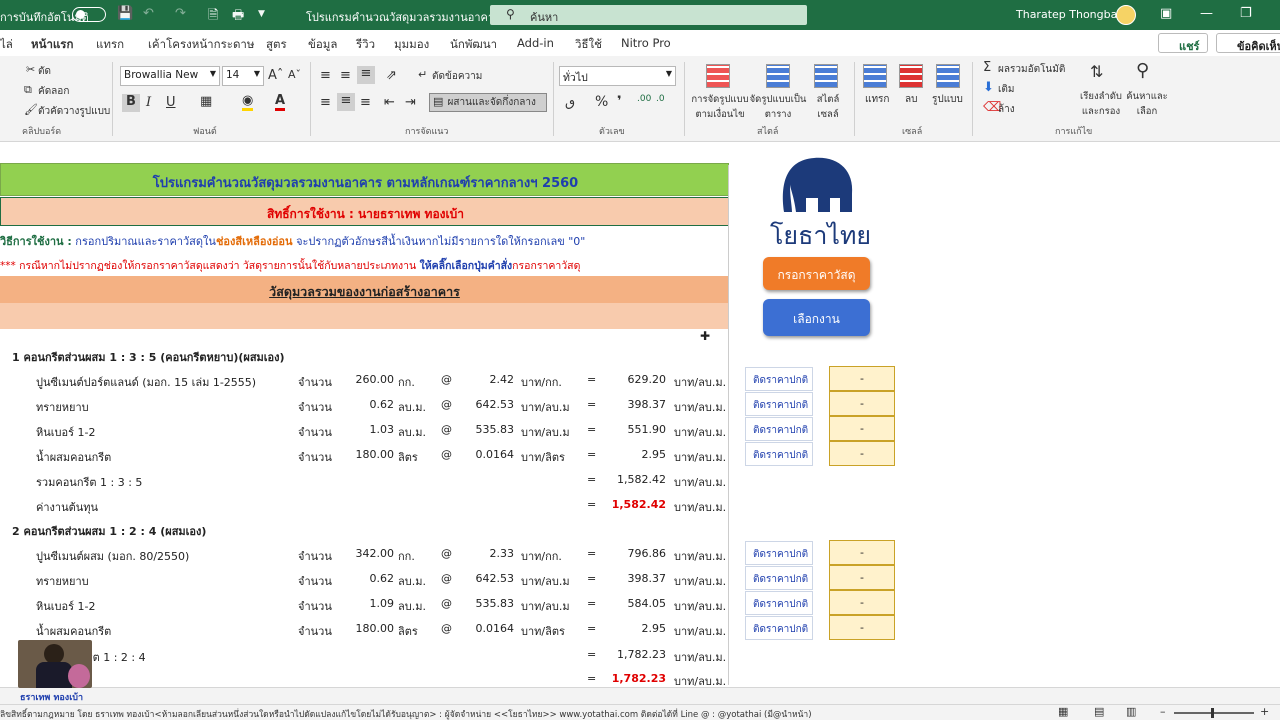  Describe the element at coordinates (391, 75) in the screenshot. I see `orientation-icon: ⇗` at that location.